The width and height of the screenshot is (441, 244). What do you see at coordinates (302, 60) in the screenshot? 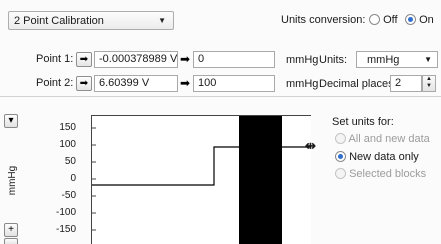
I see `point1-unit: mmHg` at bounding box center [302, 60].